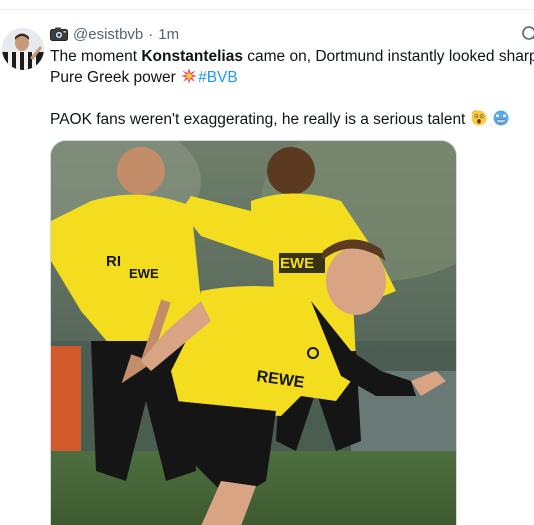  What do you see at coordinates (108, 34) in the screenshot?
I see `user-handle: @esistbvb` at bounding box center [108, 34].